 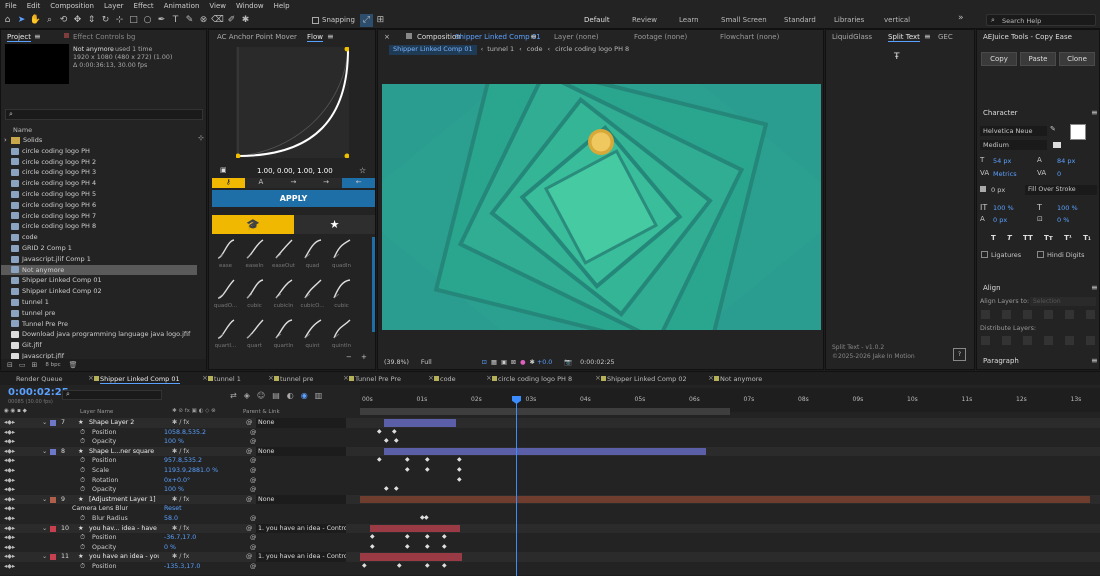 I want to click on ease-preset-item: quad, so click(x=312, y=257).